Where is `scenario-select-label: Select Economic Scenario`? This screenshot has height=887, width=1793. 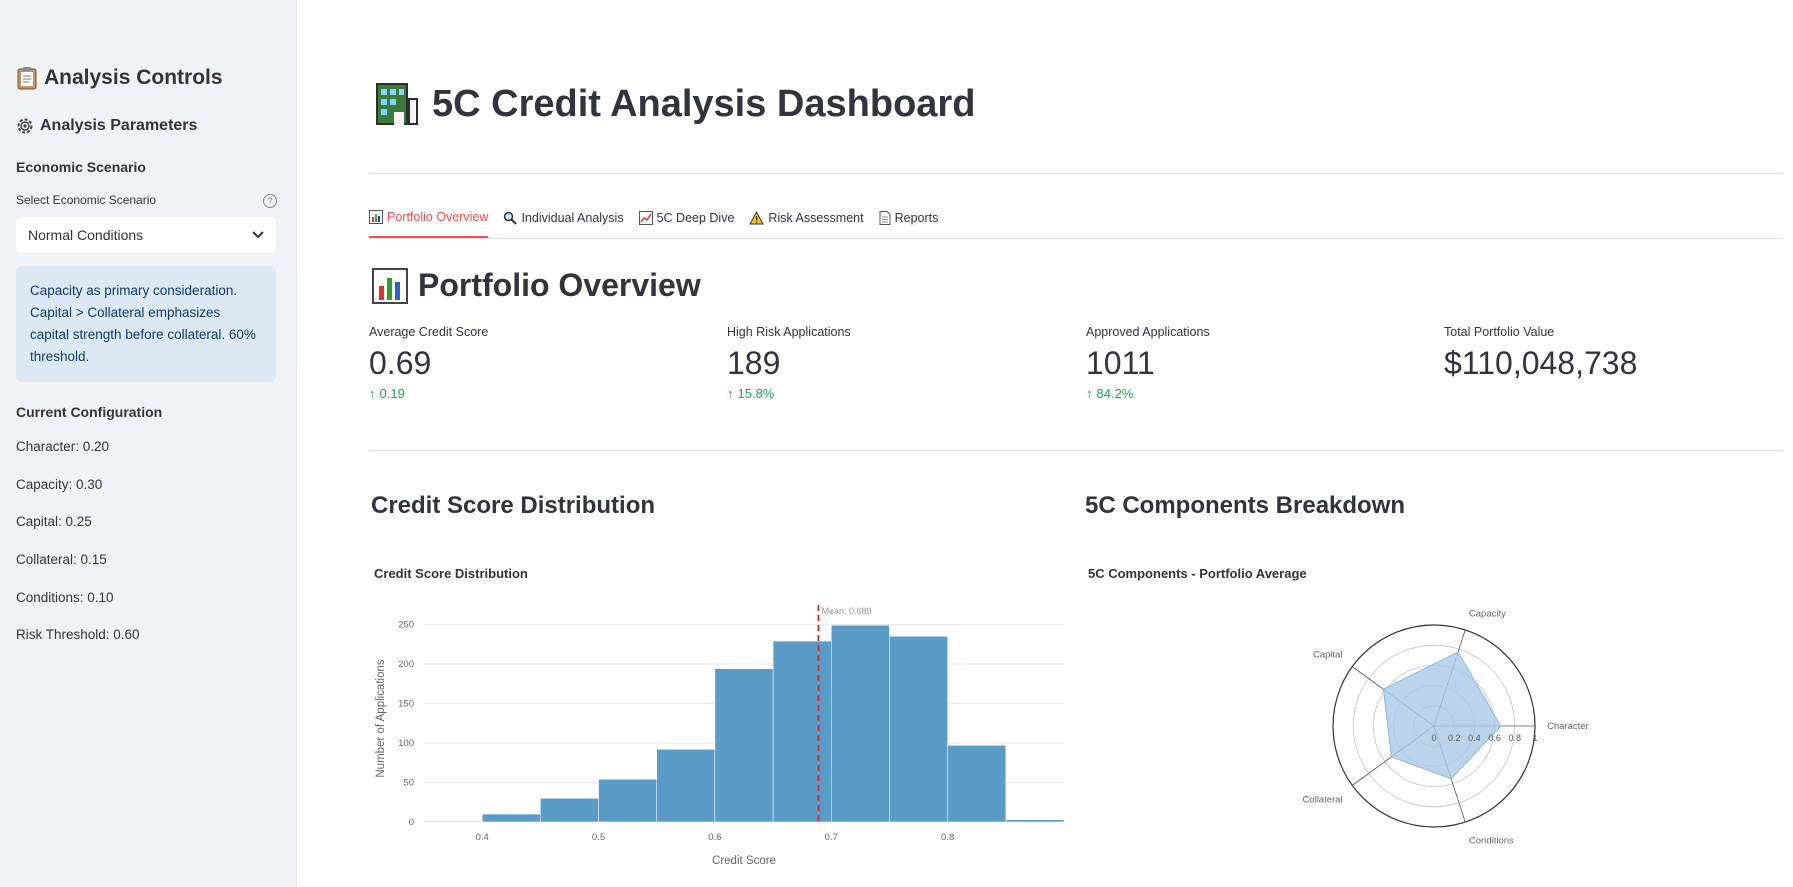 scenario-select-label: Select Economic Scenario is located at coordinates (86, 200).